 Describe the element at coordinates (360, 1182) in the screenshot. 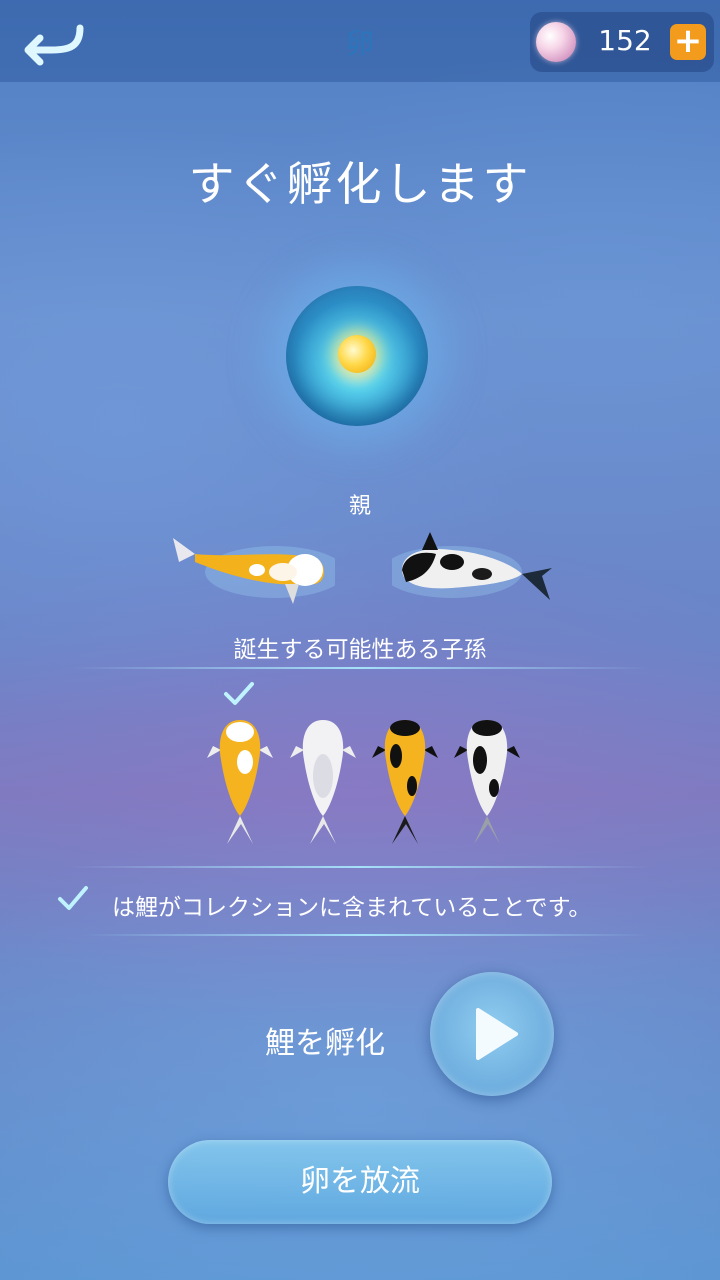

I see `release-egg-button: 卵を放流` at that location.